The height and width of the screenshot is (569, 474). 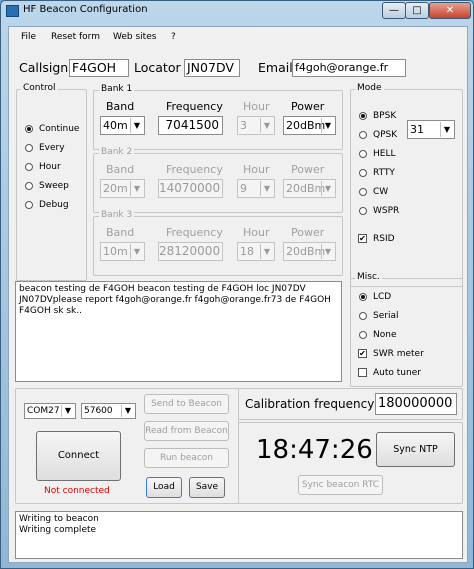 I want to click on menu-help: ?, so click(x=173, y=37).